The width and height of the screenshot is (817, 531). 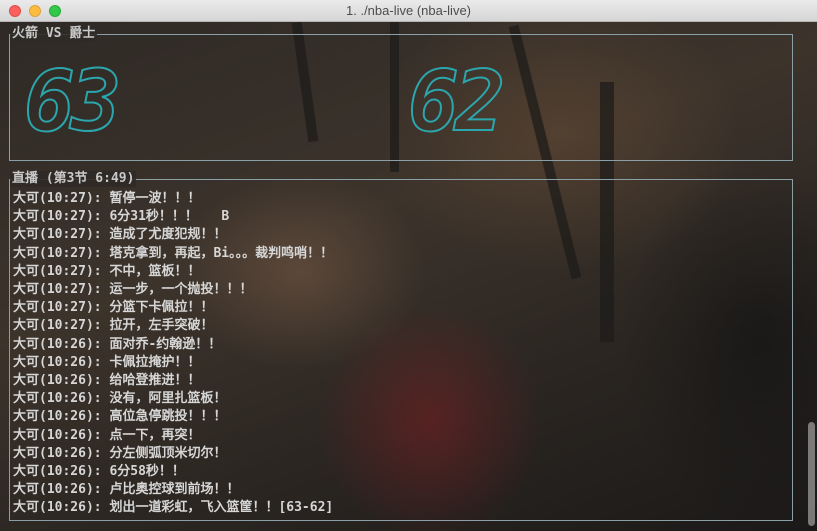 I want to click on home-score: 63, so click(x=72, y=101).